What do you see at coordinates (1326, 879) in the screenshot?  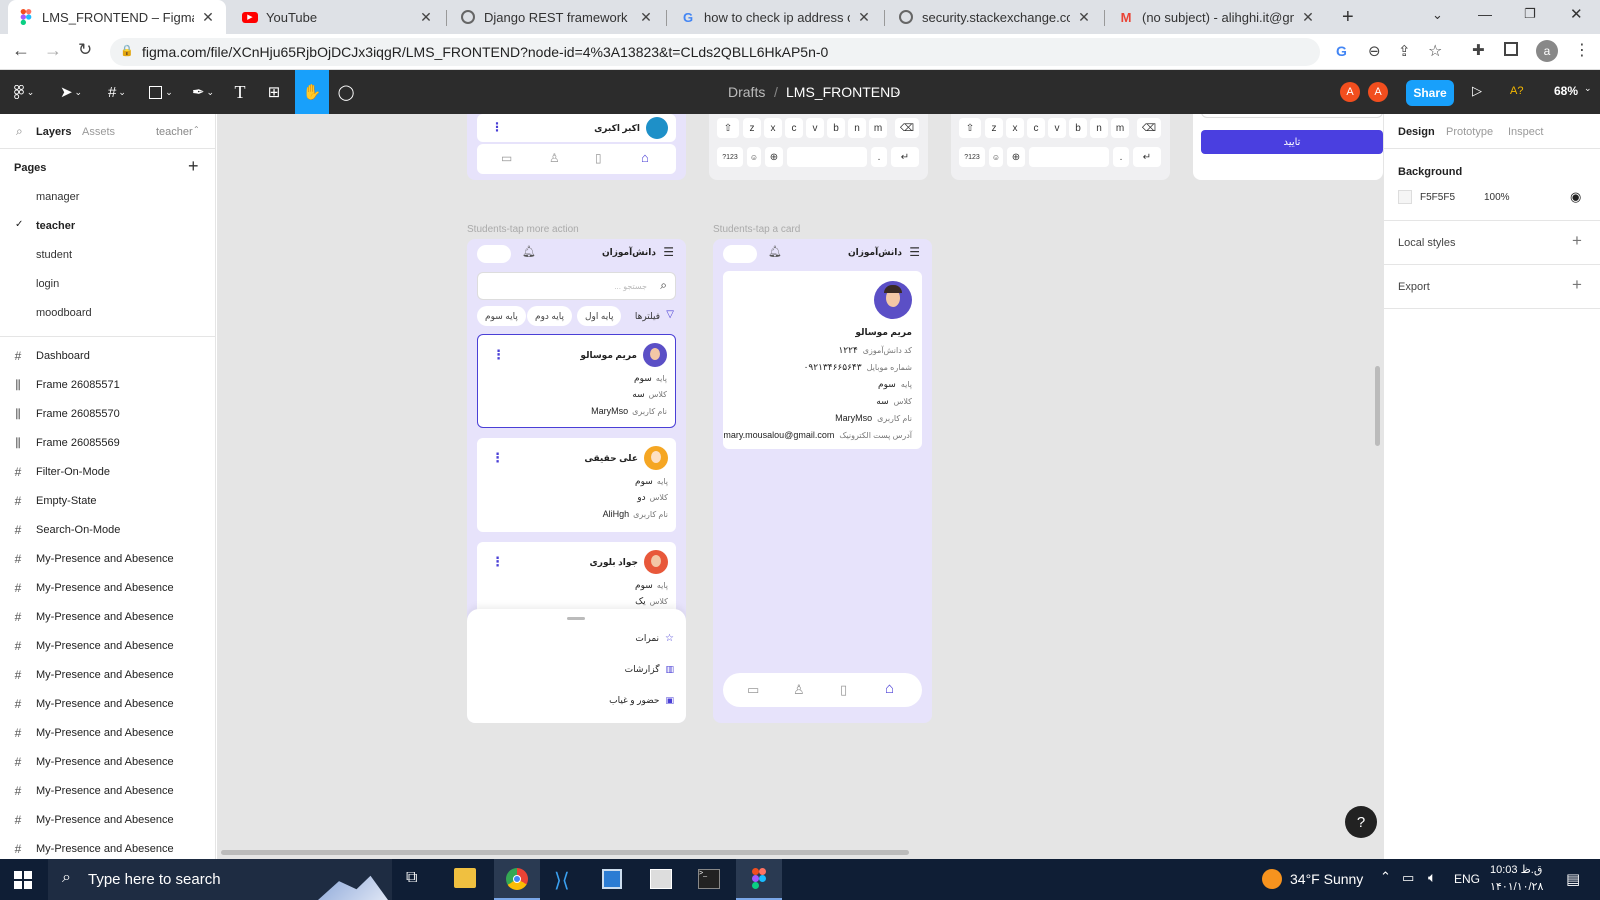 I see `weather-text: 34°F Sunny` at bounding box center [1326, 879].